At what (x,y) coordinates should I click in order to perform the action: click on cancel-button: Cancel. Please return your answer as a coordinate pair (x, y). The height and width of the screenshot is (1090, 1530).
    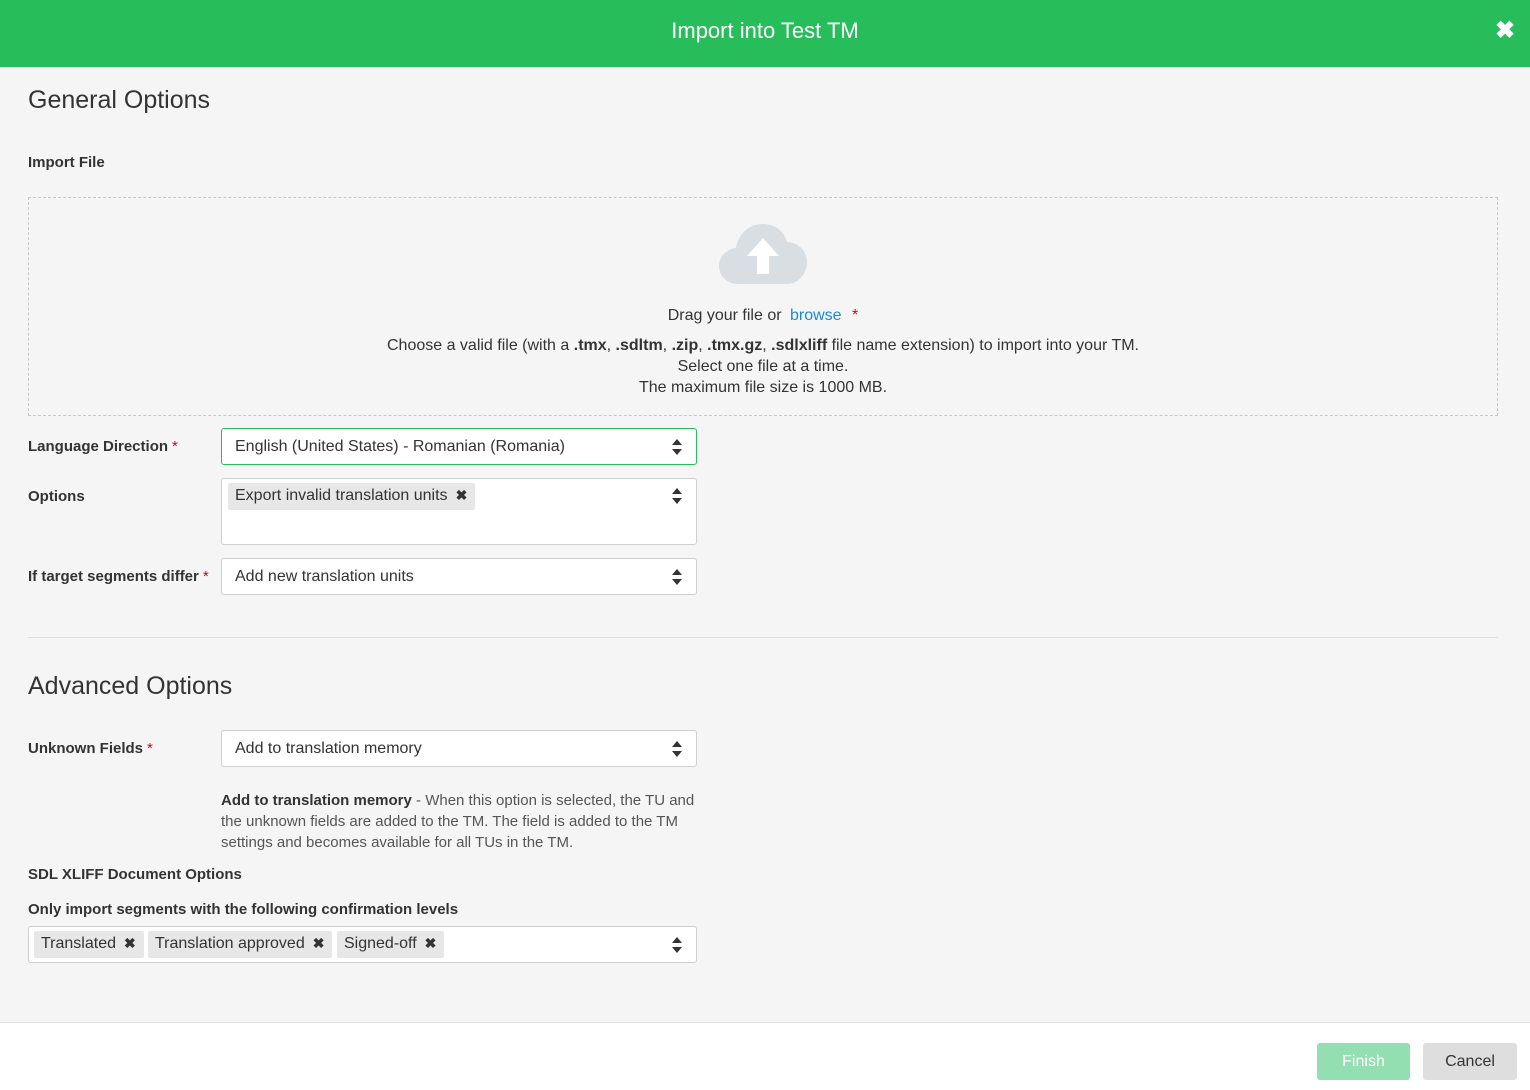
    Looking at the image, I should click on (1470, 1061).